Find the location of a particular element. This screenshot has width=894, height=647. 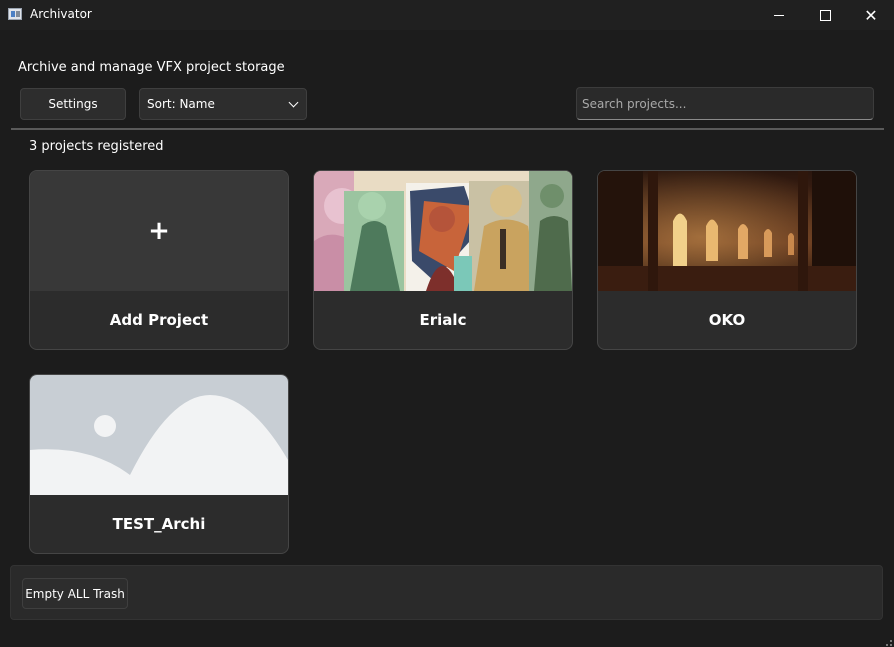

settings-button: Settings is located at coordinates (73, 104).